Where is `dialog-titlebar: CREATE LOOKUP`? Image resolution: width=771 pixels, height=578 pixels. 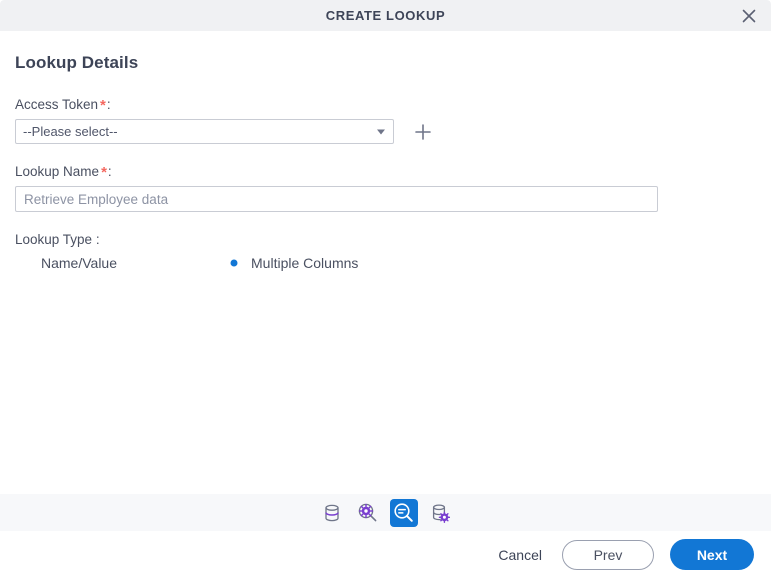
dialog-titlebar: CREATE LOOKUP is located at coordinates (385, 15).